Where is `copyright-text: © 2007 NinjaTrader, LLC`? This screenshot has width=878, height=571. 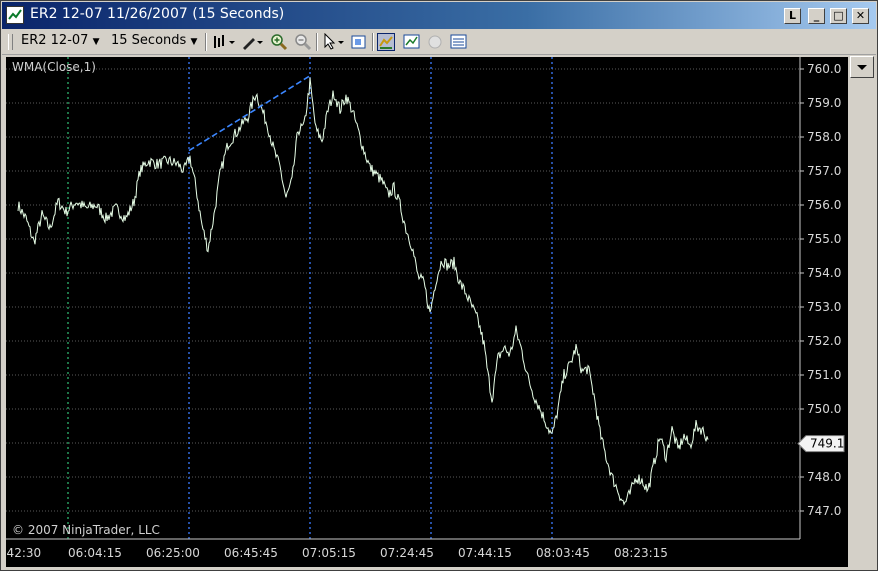
copyright-text: © 2007 NinjaTrader, LLC is located at coordinates (86, 530).